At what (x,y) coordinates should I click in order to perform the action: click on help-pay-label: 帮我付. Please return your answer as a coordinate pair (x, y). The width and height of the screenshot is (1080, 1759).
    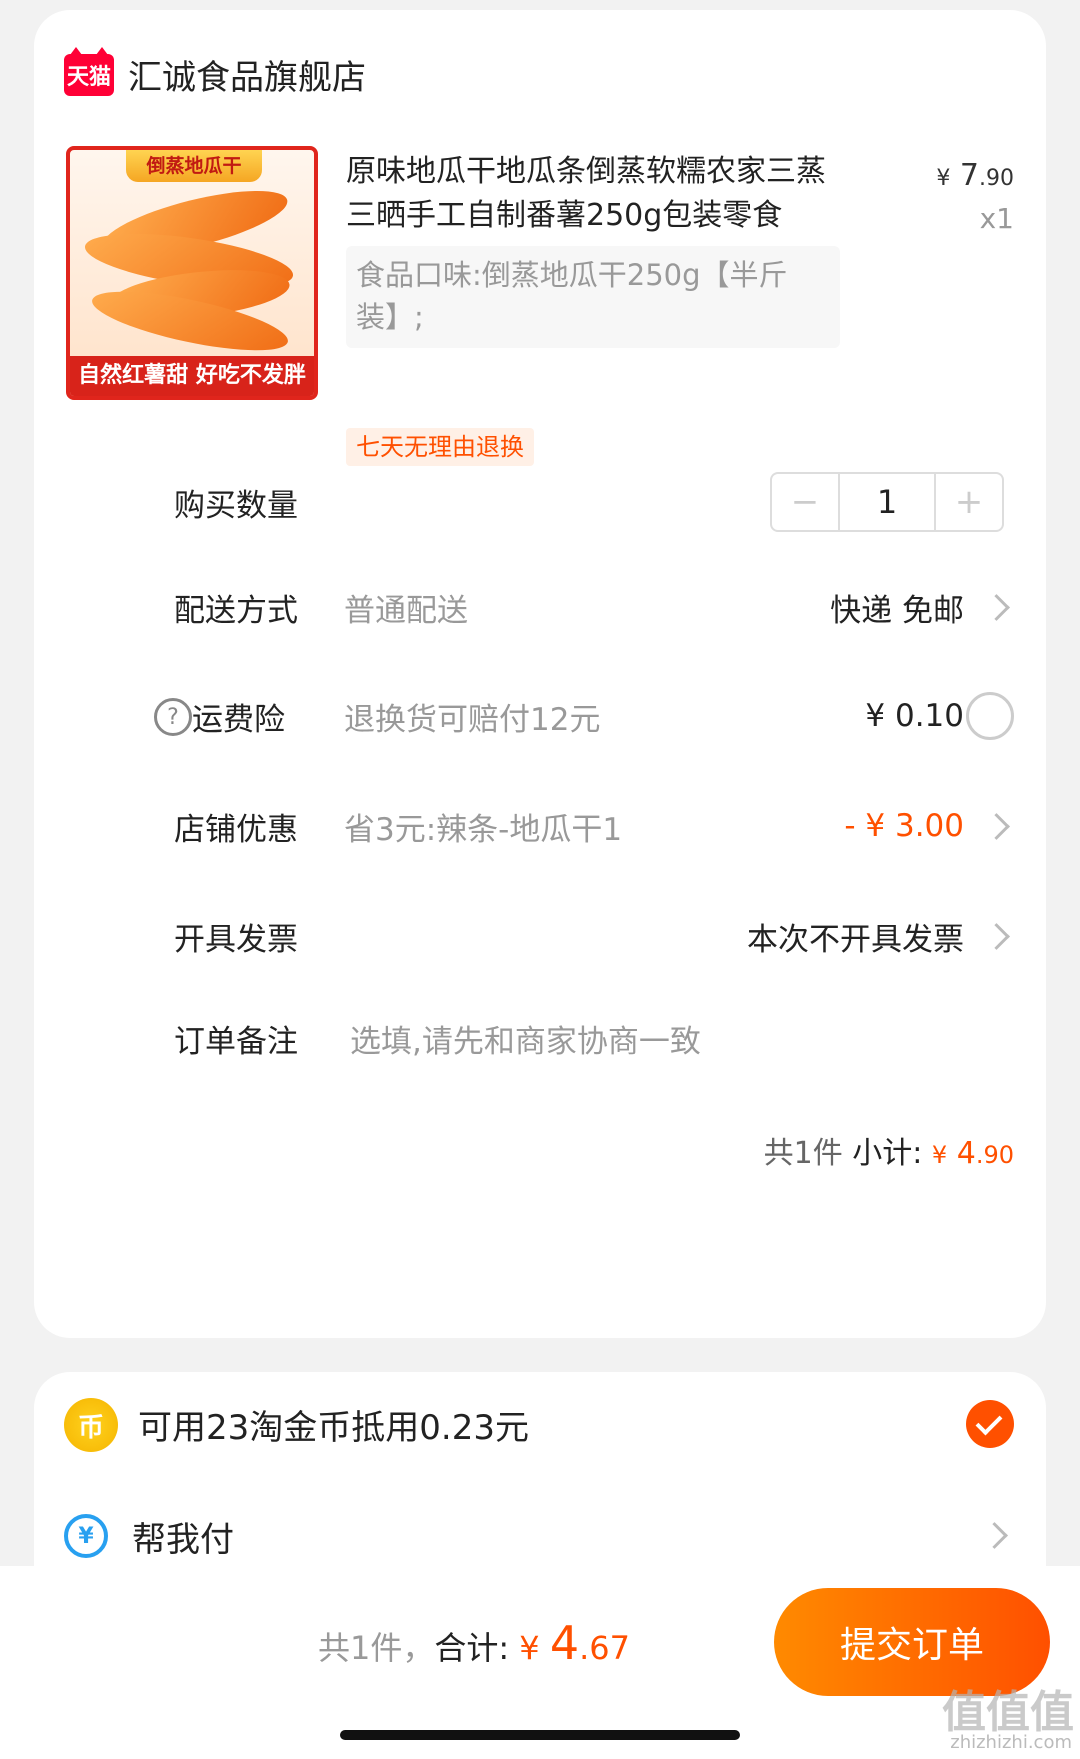
    Looking at the image, I should click on (183, 1536).